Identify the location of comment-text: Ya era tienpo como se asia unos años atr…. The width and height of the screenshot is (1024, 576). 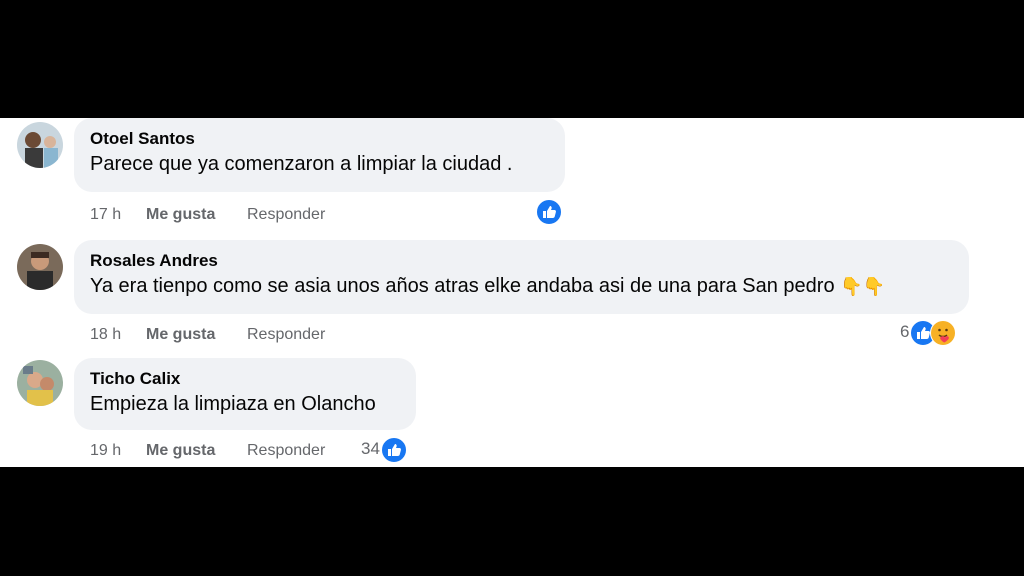
(521, 286).